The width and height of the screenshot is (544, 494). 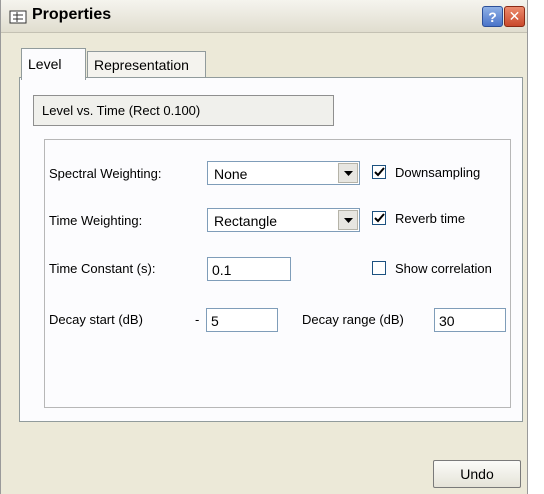 I want to click on spectral-weighting-select: None, so click(x=283, y=173).